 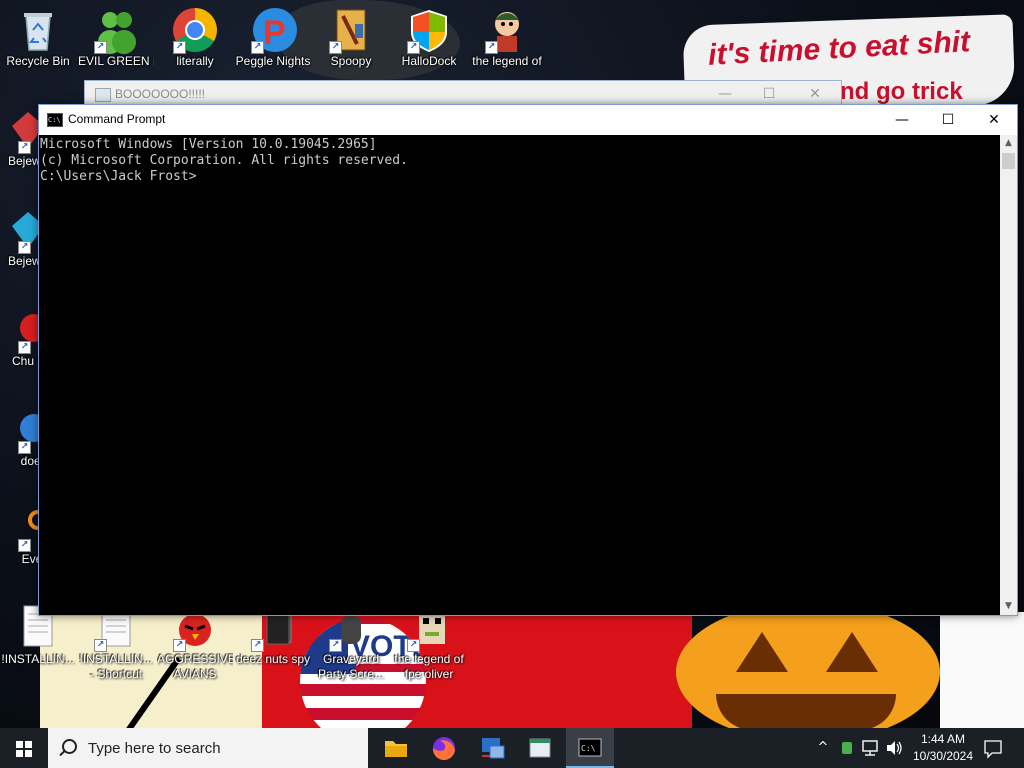 What do you see at coordinates (943, 748) in the screenshot?
I see `clock: 1:44 AM 10/30/2024` at bounding box center [943, 748].